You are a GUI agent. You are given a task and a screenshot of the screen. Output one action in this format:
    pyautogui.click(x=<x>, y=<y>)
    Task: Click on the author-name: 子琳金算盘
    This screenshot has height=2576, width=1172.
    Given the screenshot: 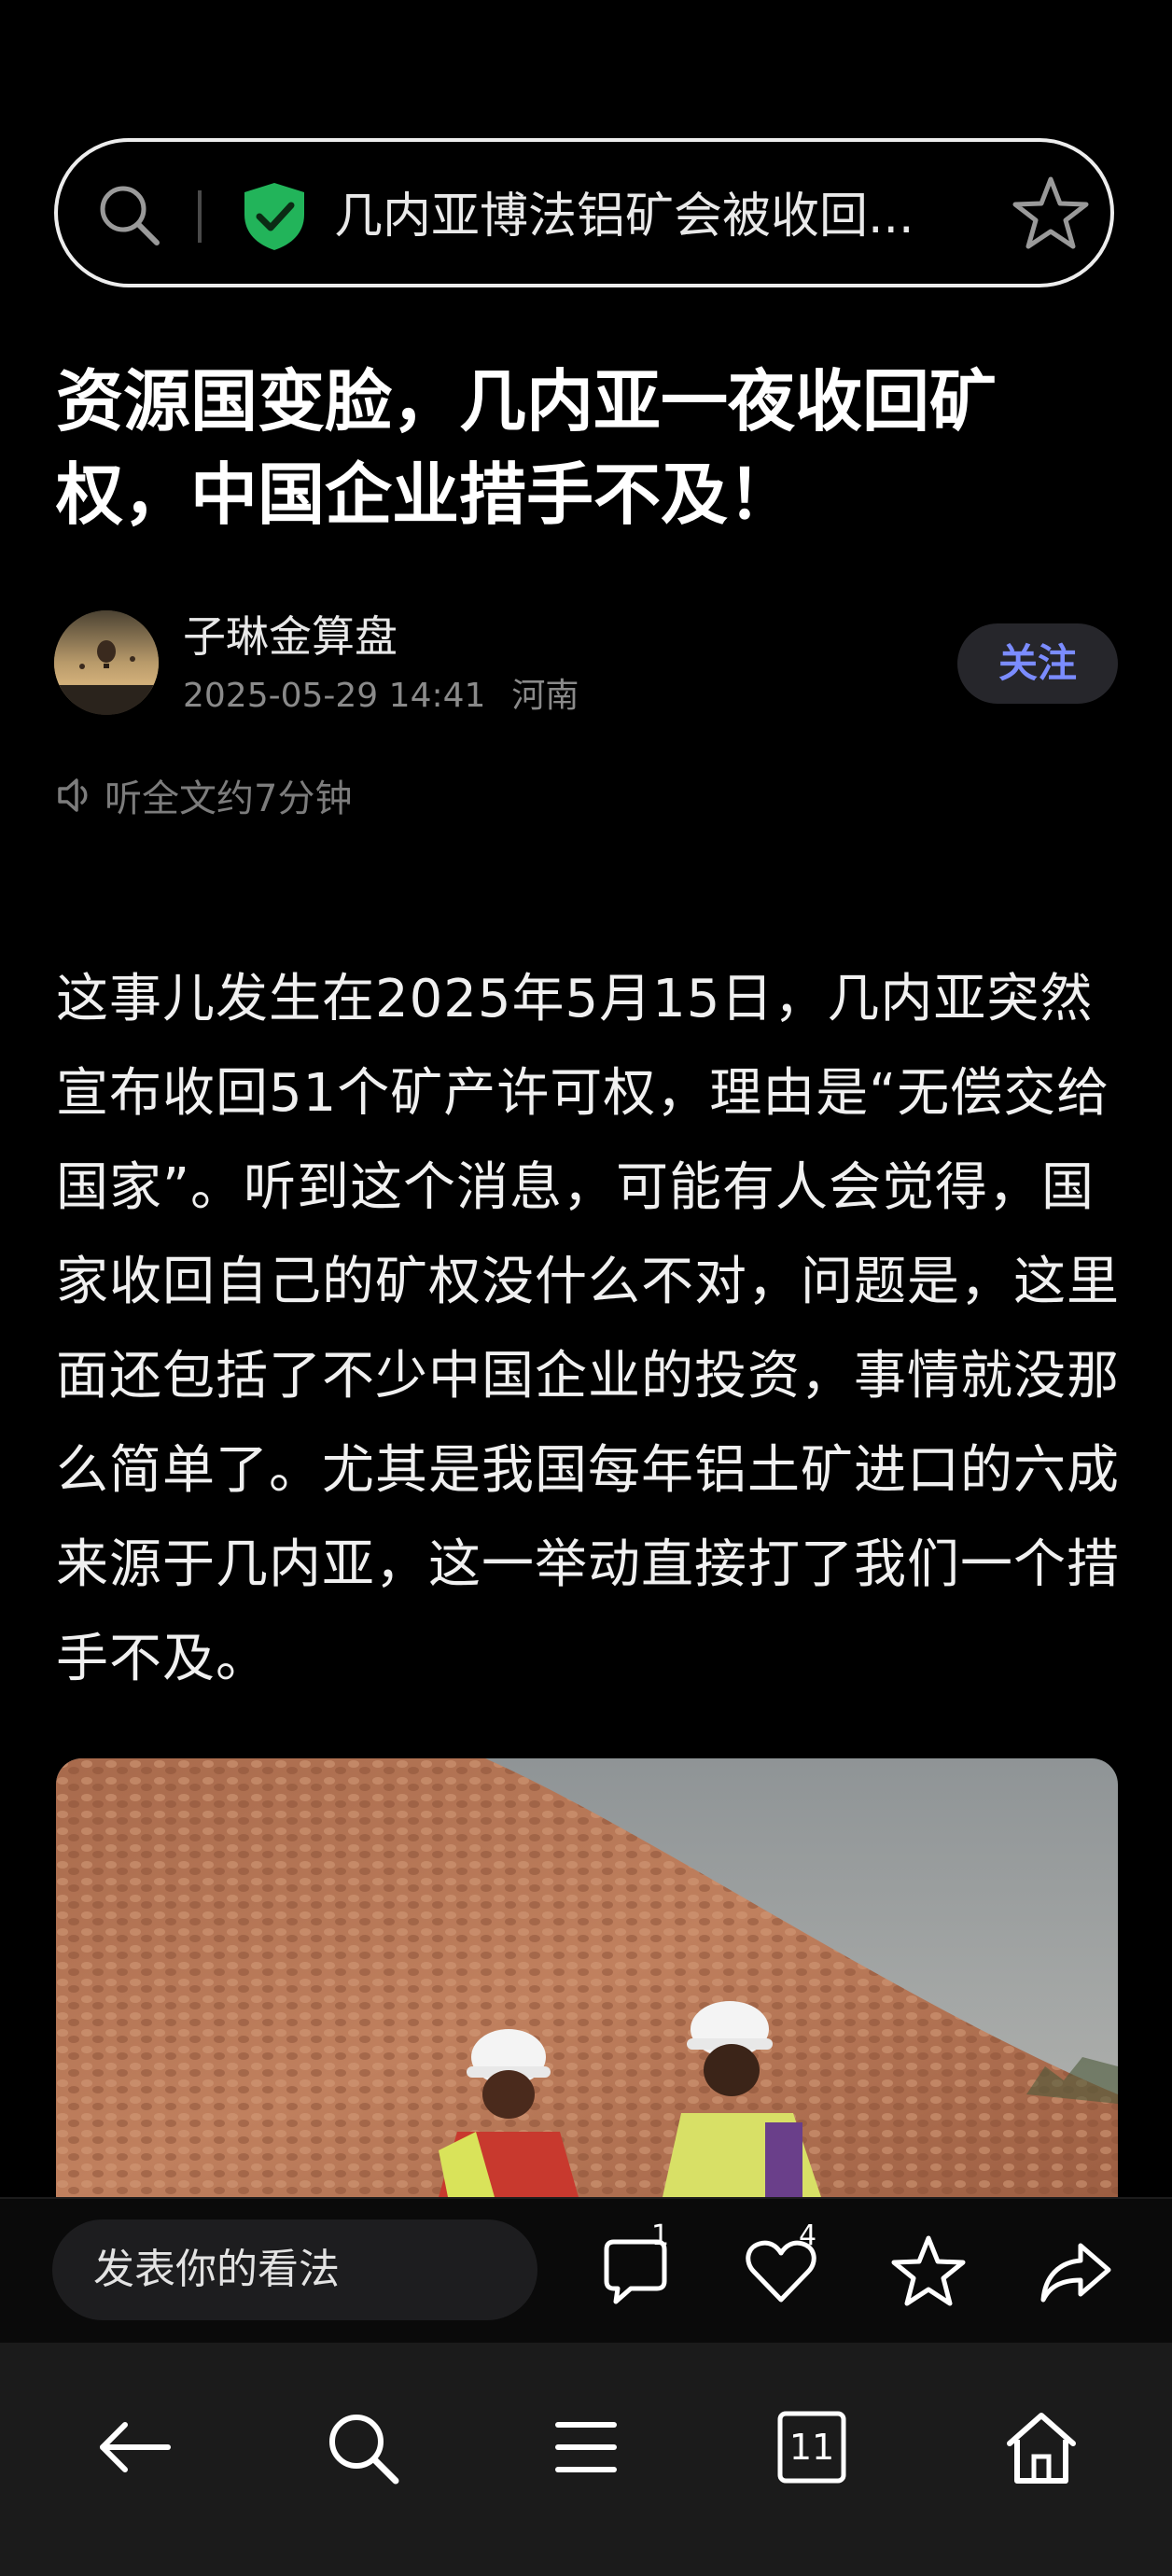 What is the action you would take?
    pyautogui.click(x=290, y=636)
    